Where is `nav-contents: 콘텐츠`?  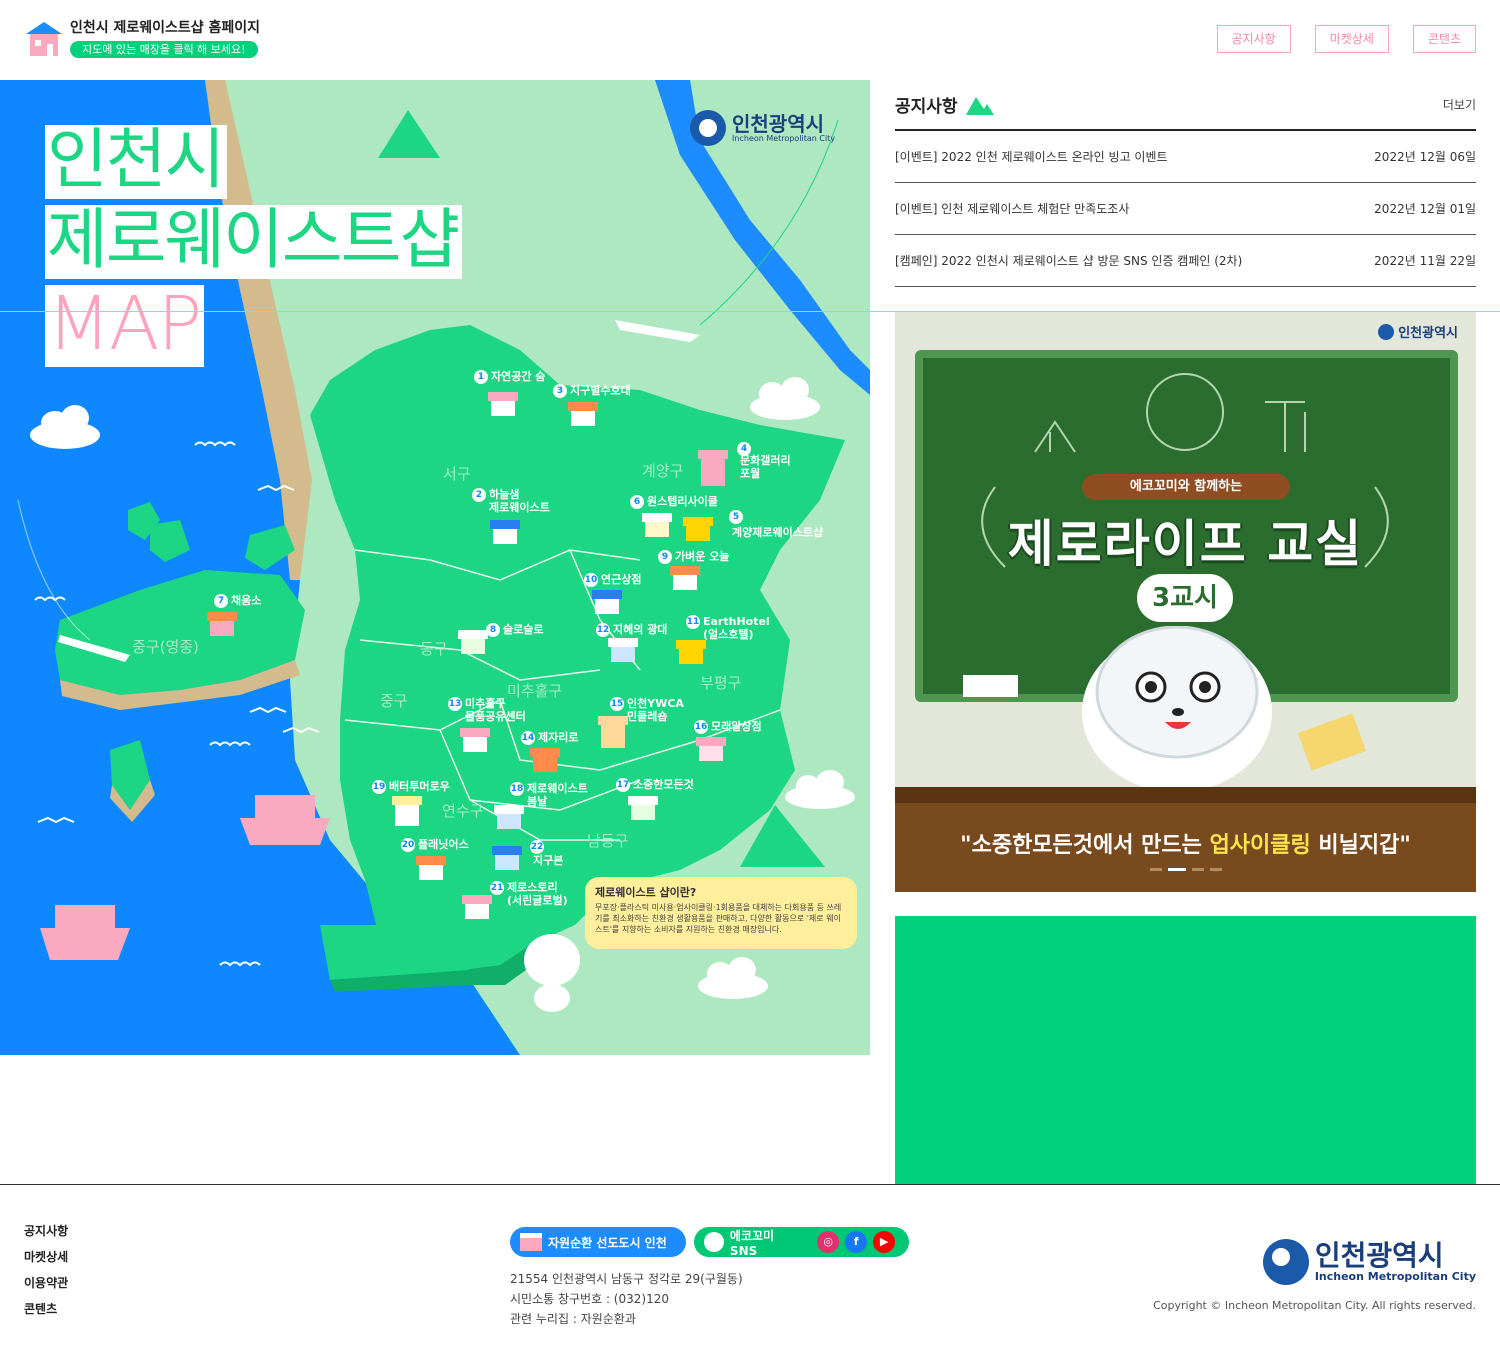
nav-contents: 콘텐츠 is located at coordinates (1444, 39).